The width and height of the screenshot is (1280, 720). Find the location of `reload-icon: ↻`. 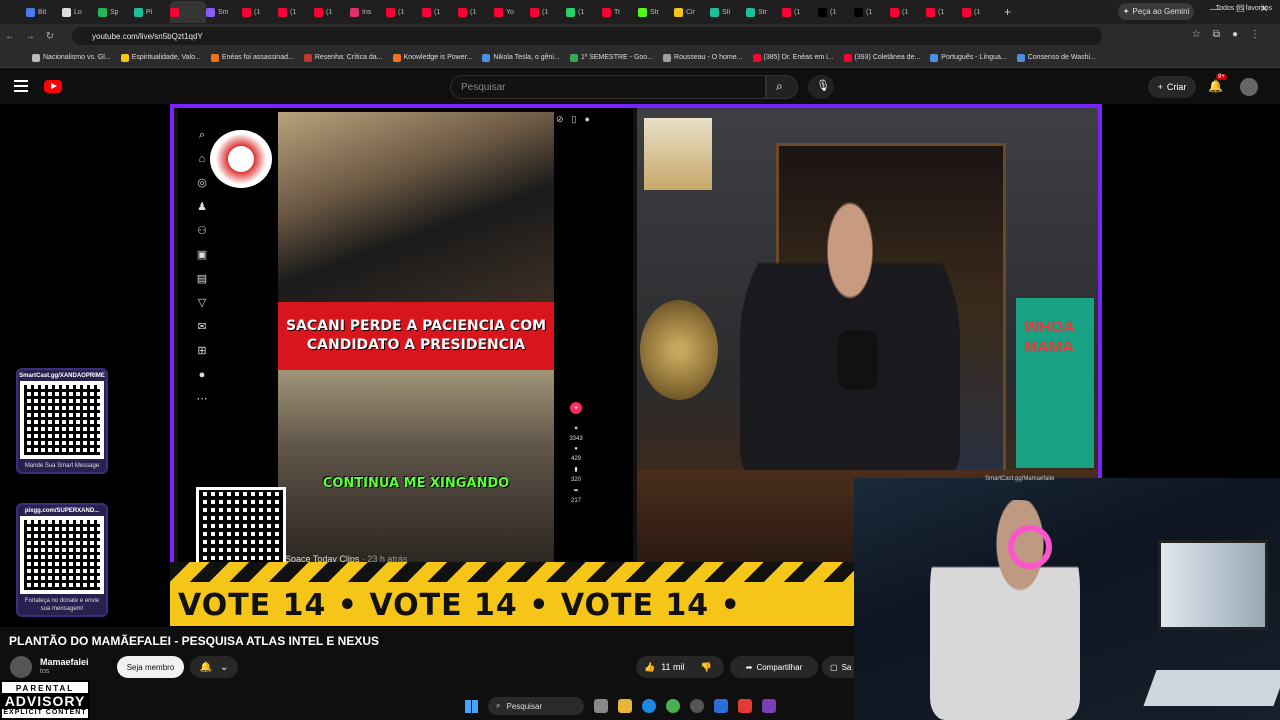

reload-icon: ↻ is located at coordinates (50, 36).